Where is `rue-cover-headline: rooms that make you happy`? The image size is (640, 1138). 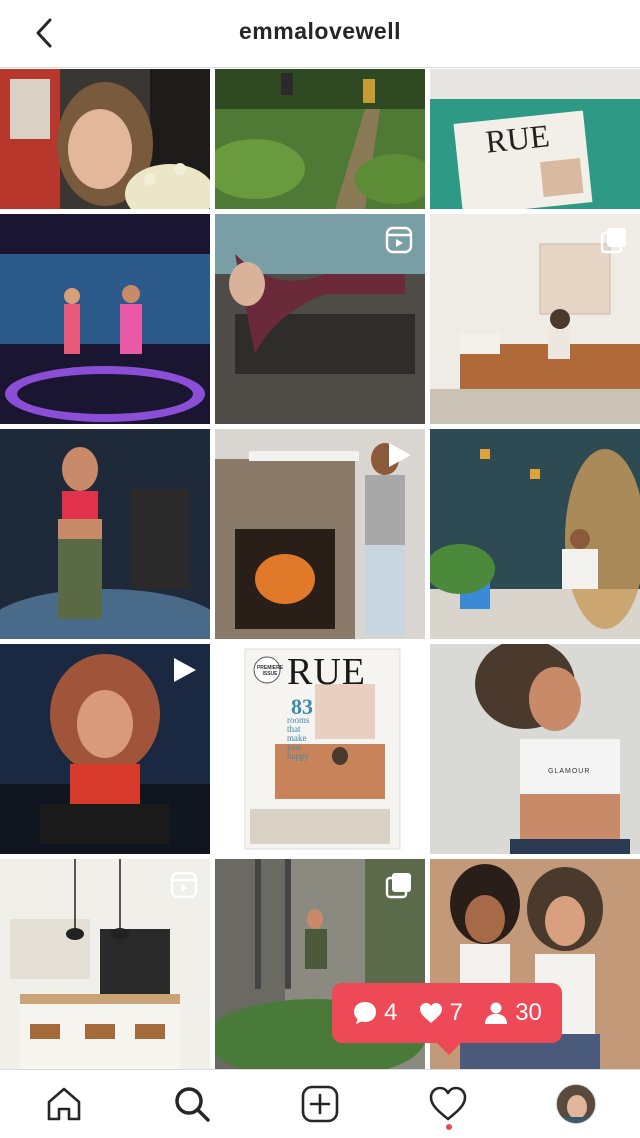 rue-cover-headline: rooms that make you happy is located at coordinates (298, 738).